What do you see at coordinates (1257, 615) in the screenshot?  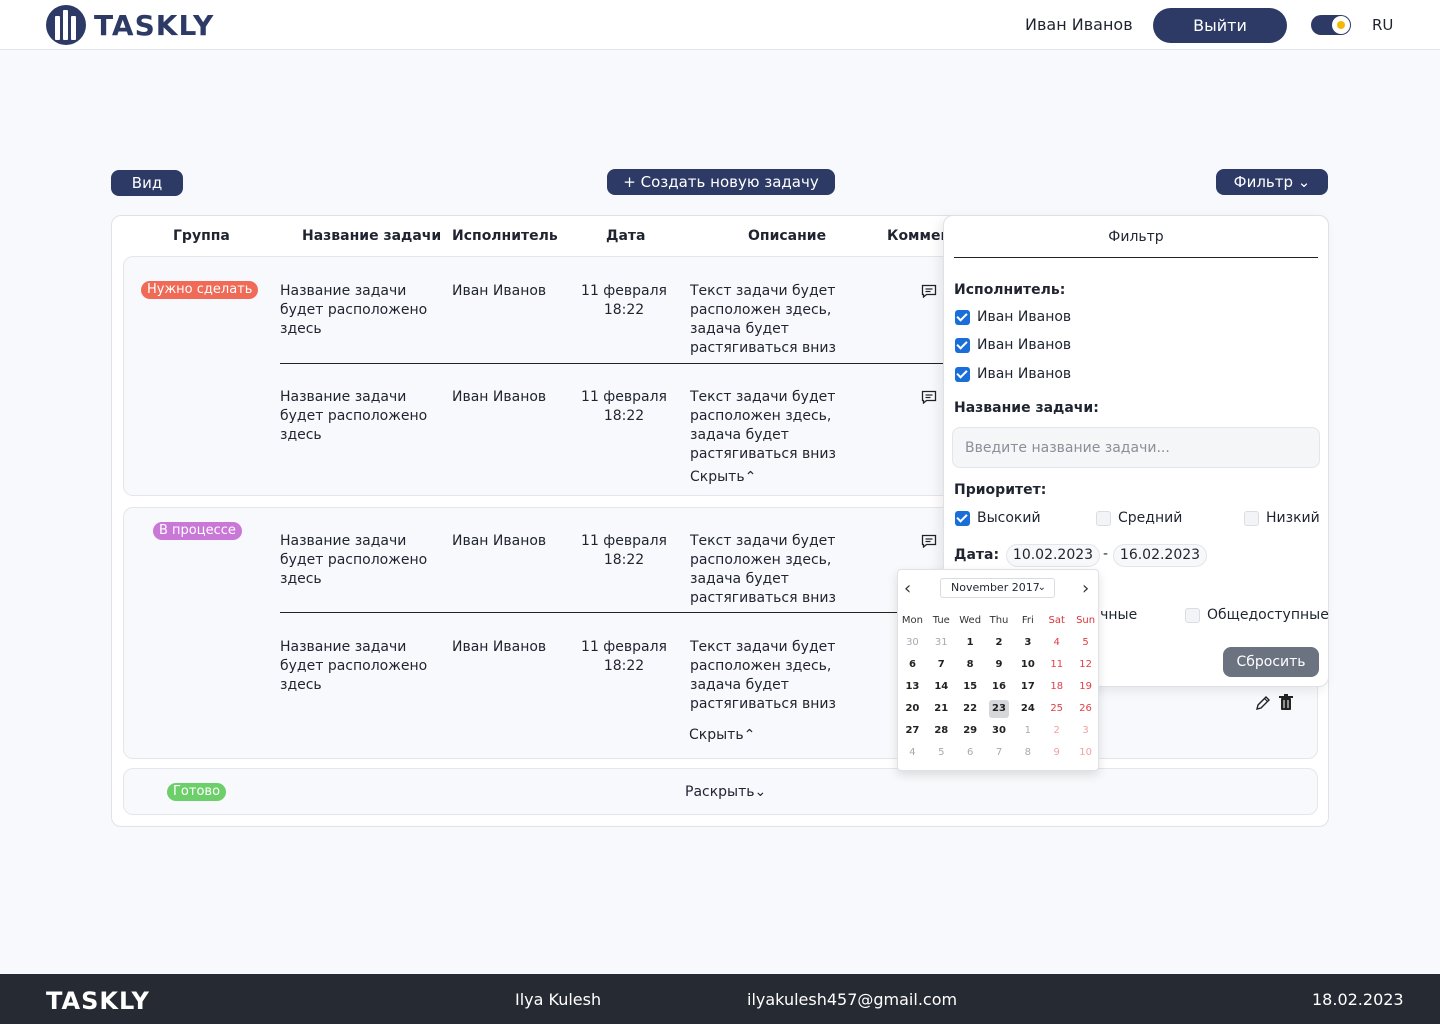 I see `access-public-checkbox: Общедоступные` at bounding box center [1257, 615].